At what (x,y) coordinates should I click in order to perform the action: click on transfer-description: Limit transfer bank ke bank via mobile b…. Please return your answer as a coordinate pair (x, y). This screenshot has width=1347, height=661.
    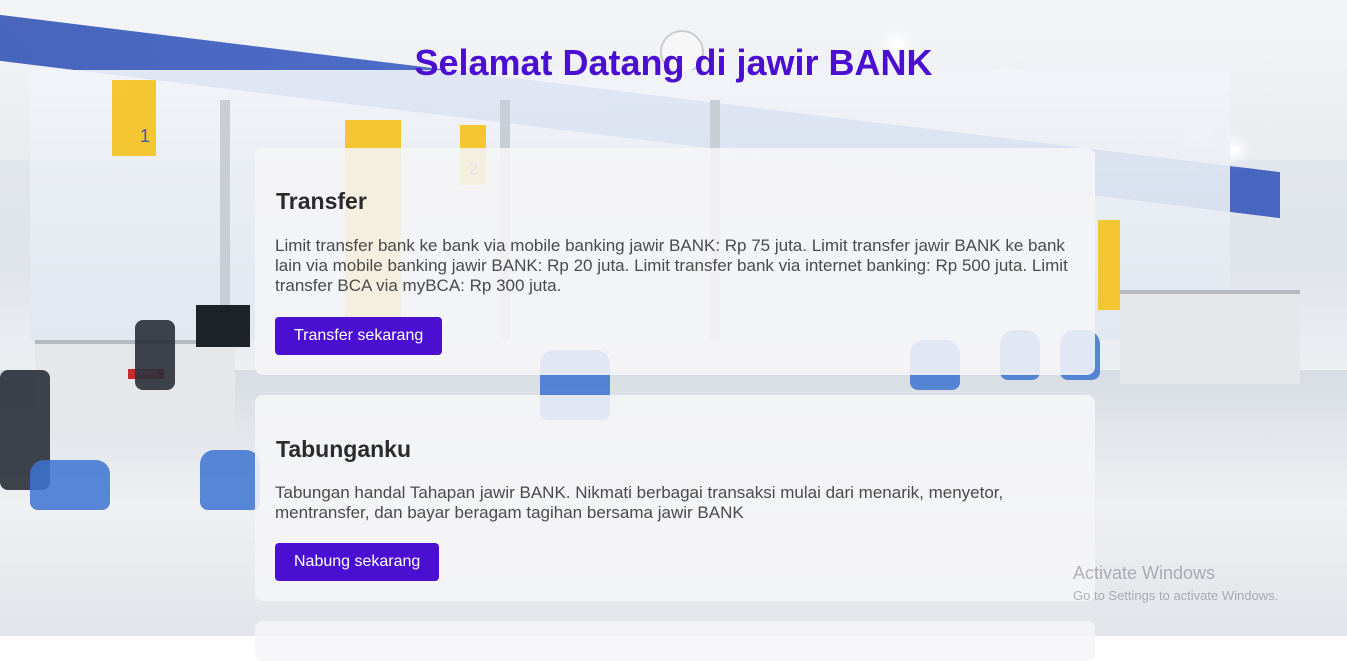
    Looking at the image, I should click on (671, 265).